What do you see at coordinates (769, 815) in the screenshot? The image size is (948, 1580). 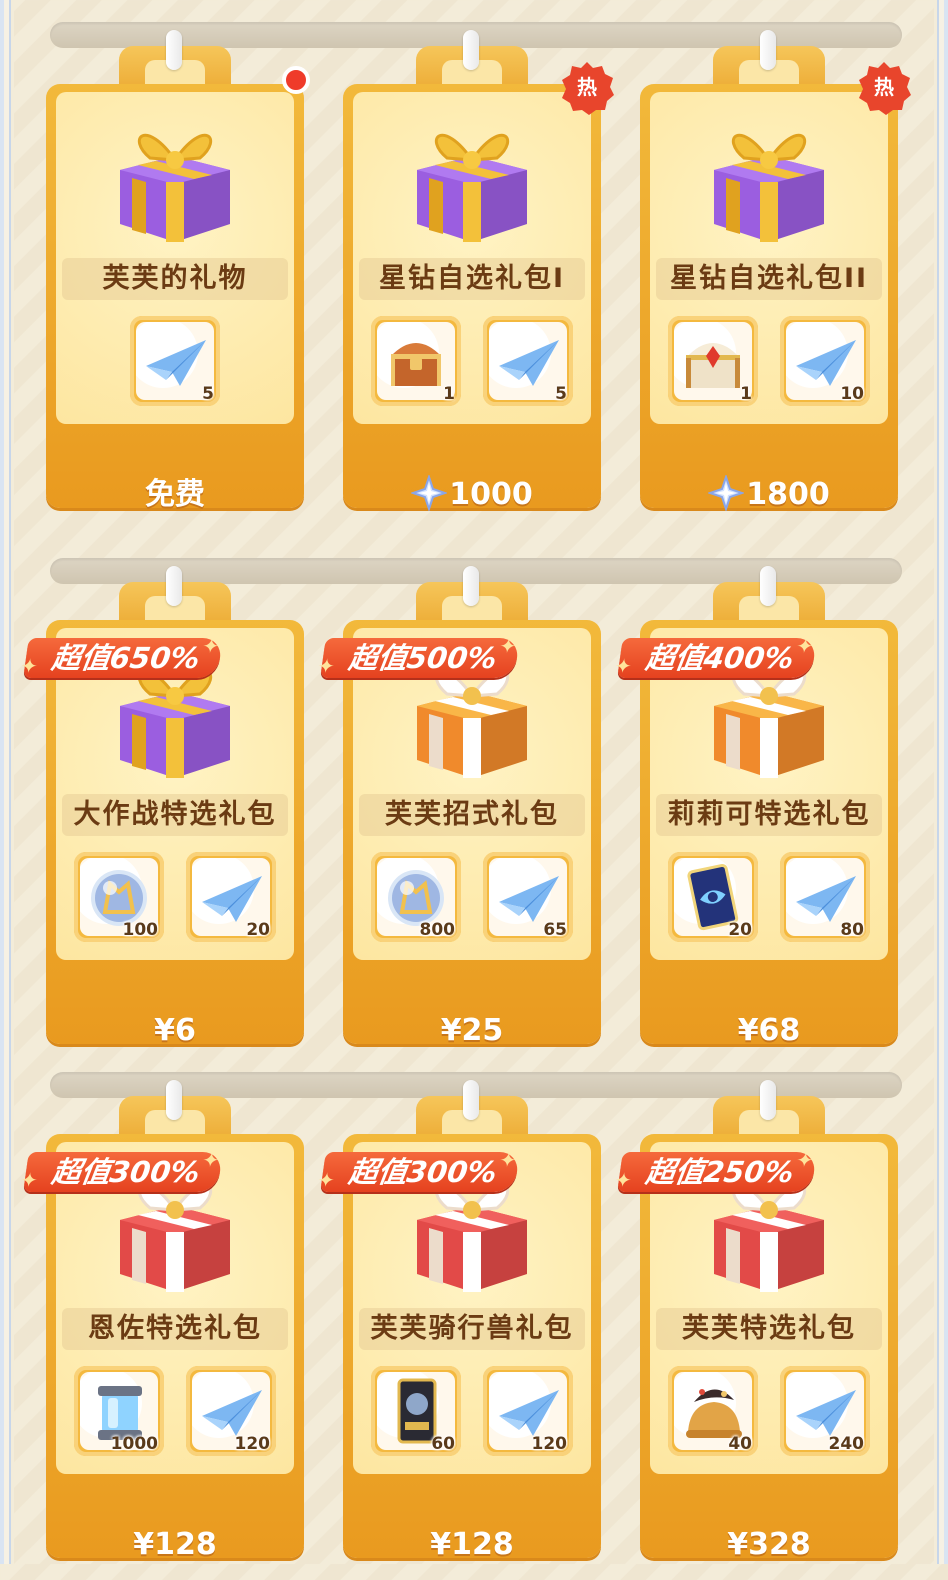 I see `pack-name: 莉莉可特选礼包` at bounding box center [769, 815].